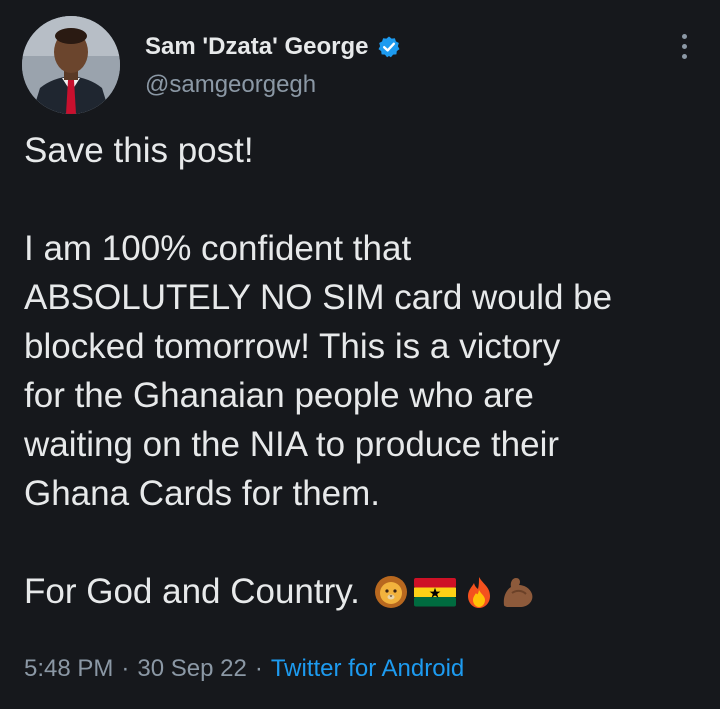 This screenshot has height=709, width=720. Describe the element at coordinates (364, 591) in the screenshot. I see `tweet-line-with-emojis: For God and Country.` at that location.